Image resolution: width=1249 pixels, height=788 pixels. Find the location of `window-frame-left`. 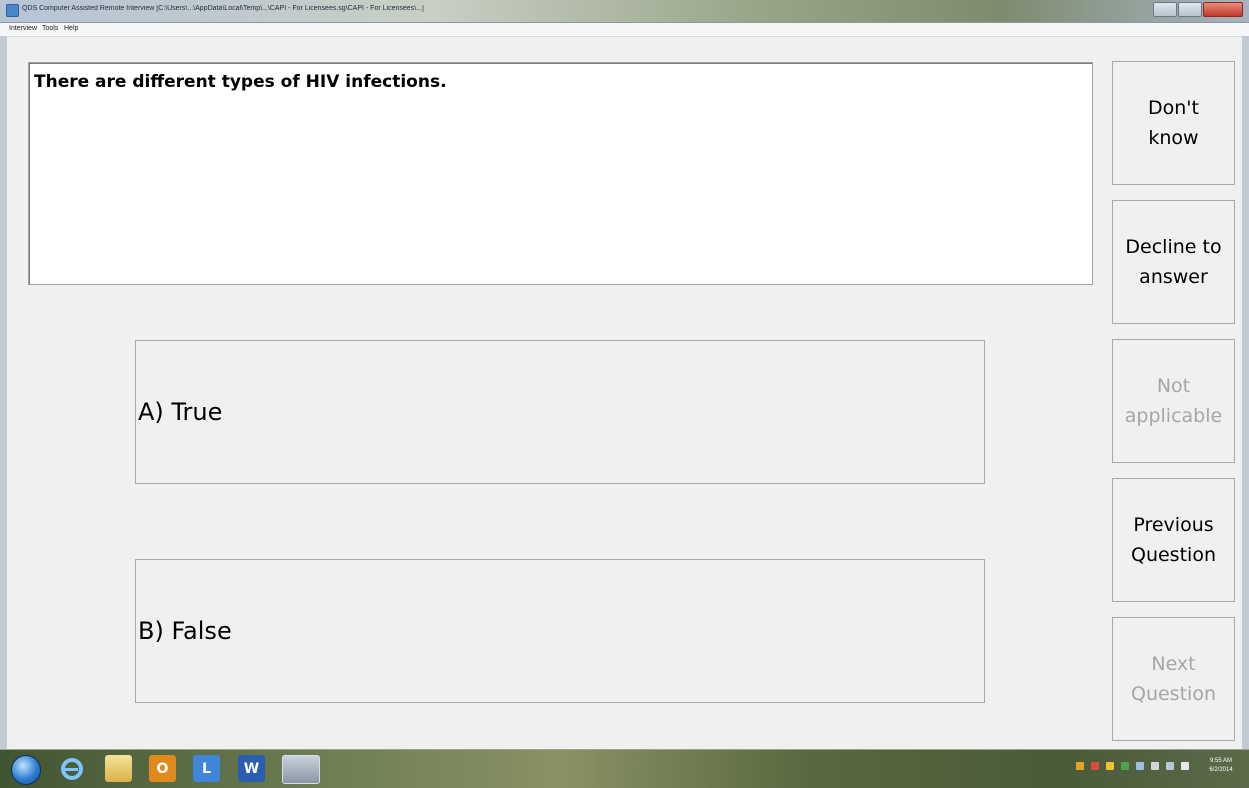

window-frame-left is located at coordinates (3, 392).